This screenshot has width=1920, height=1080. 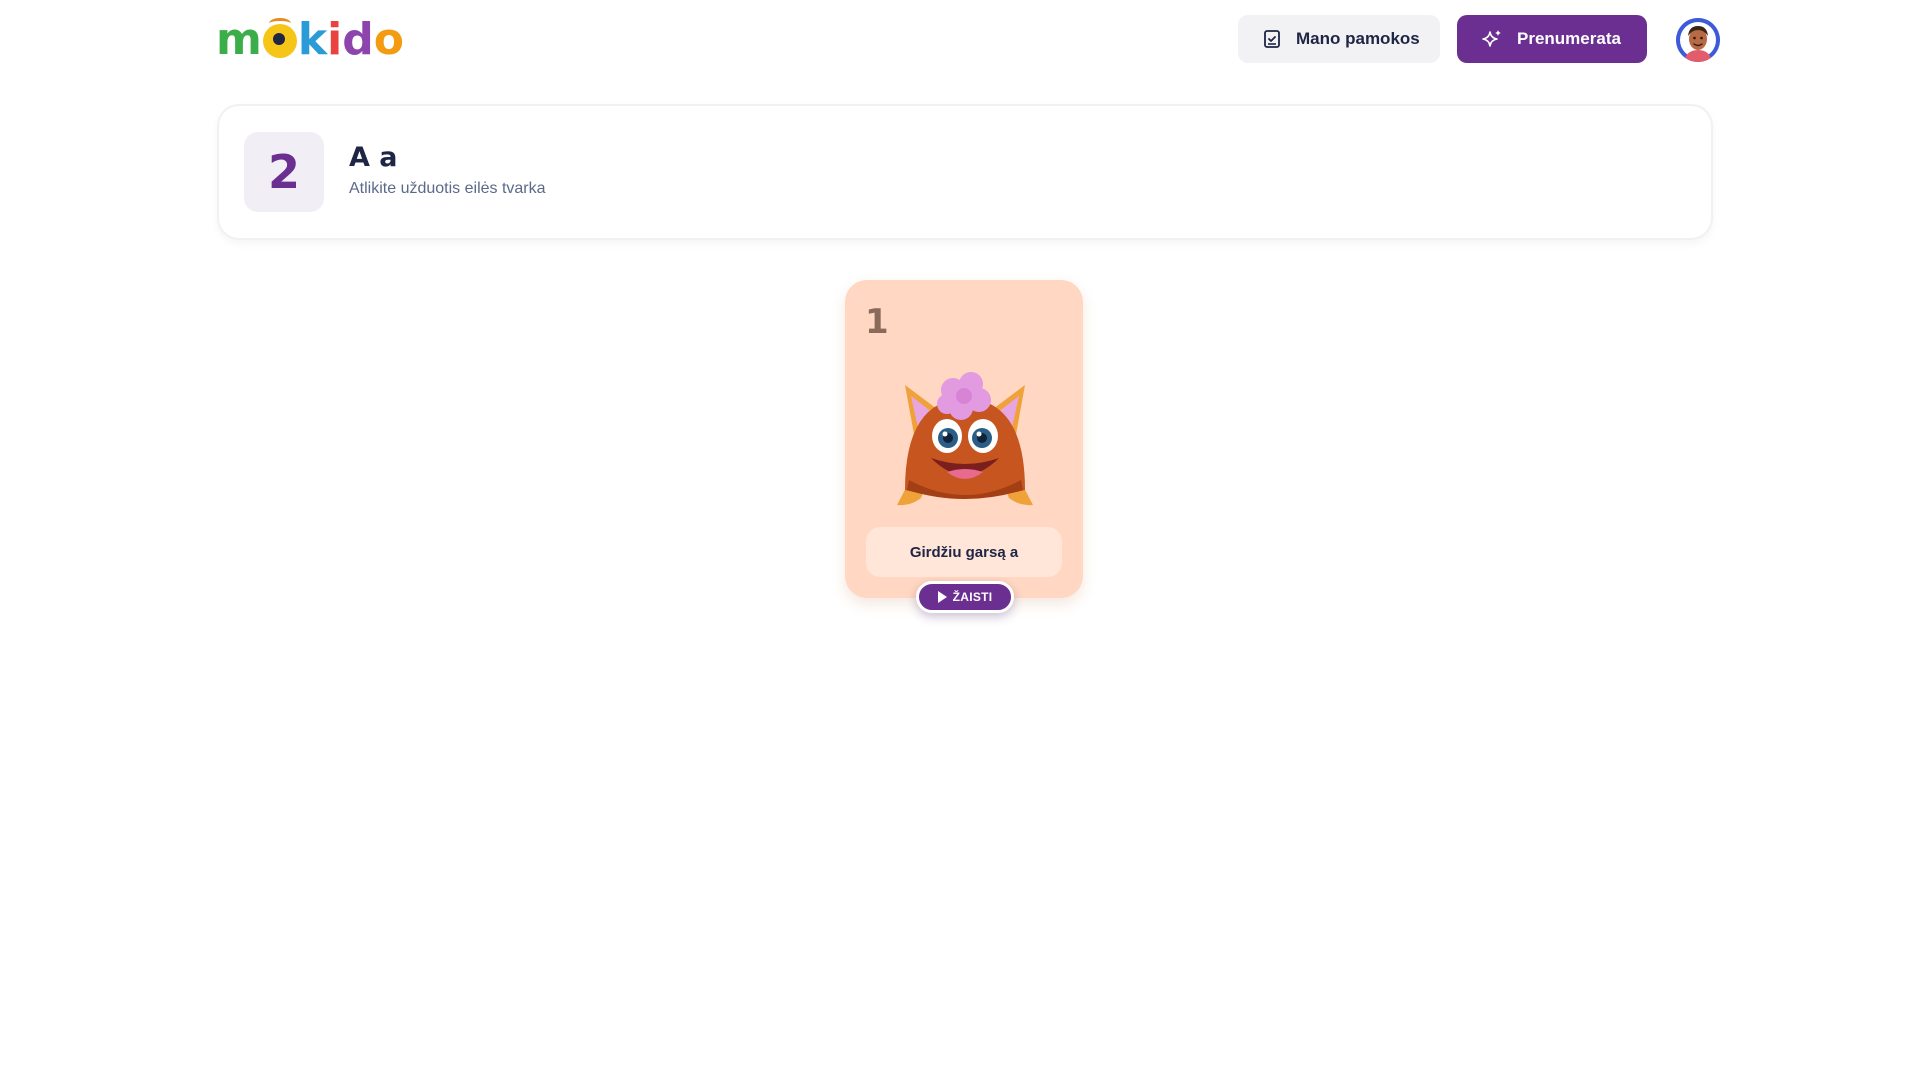 I want to click on logo-eye-icon, so click(x=279, y=38).